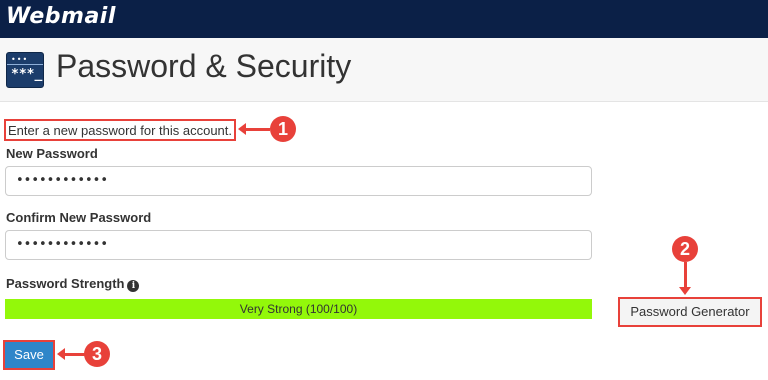 The image size is (768, 380). Describe the element at coordinates (133, 286) in the screenshot. I see `info-icon: i` at that location.